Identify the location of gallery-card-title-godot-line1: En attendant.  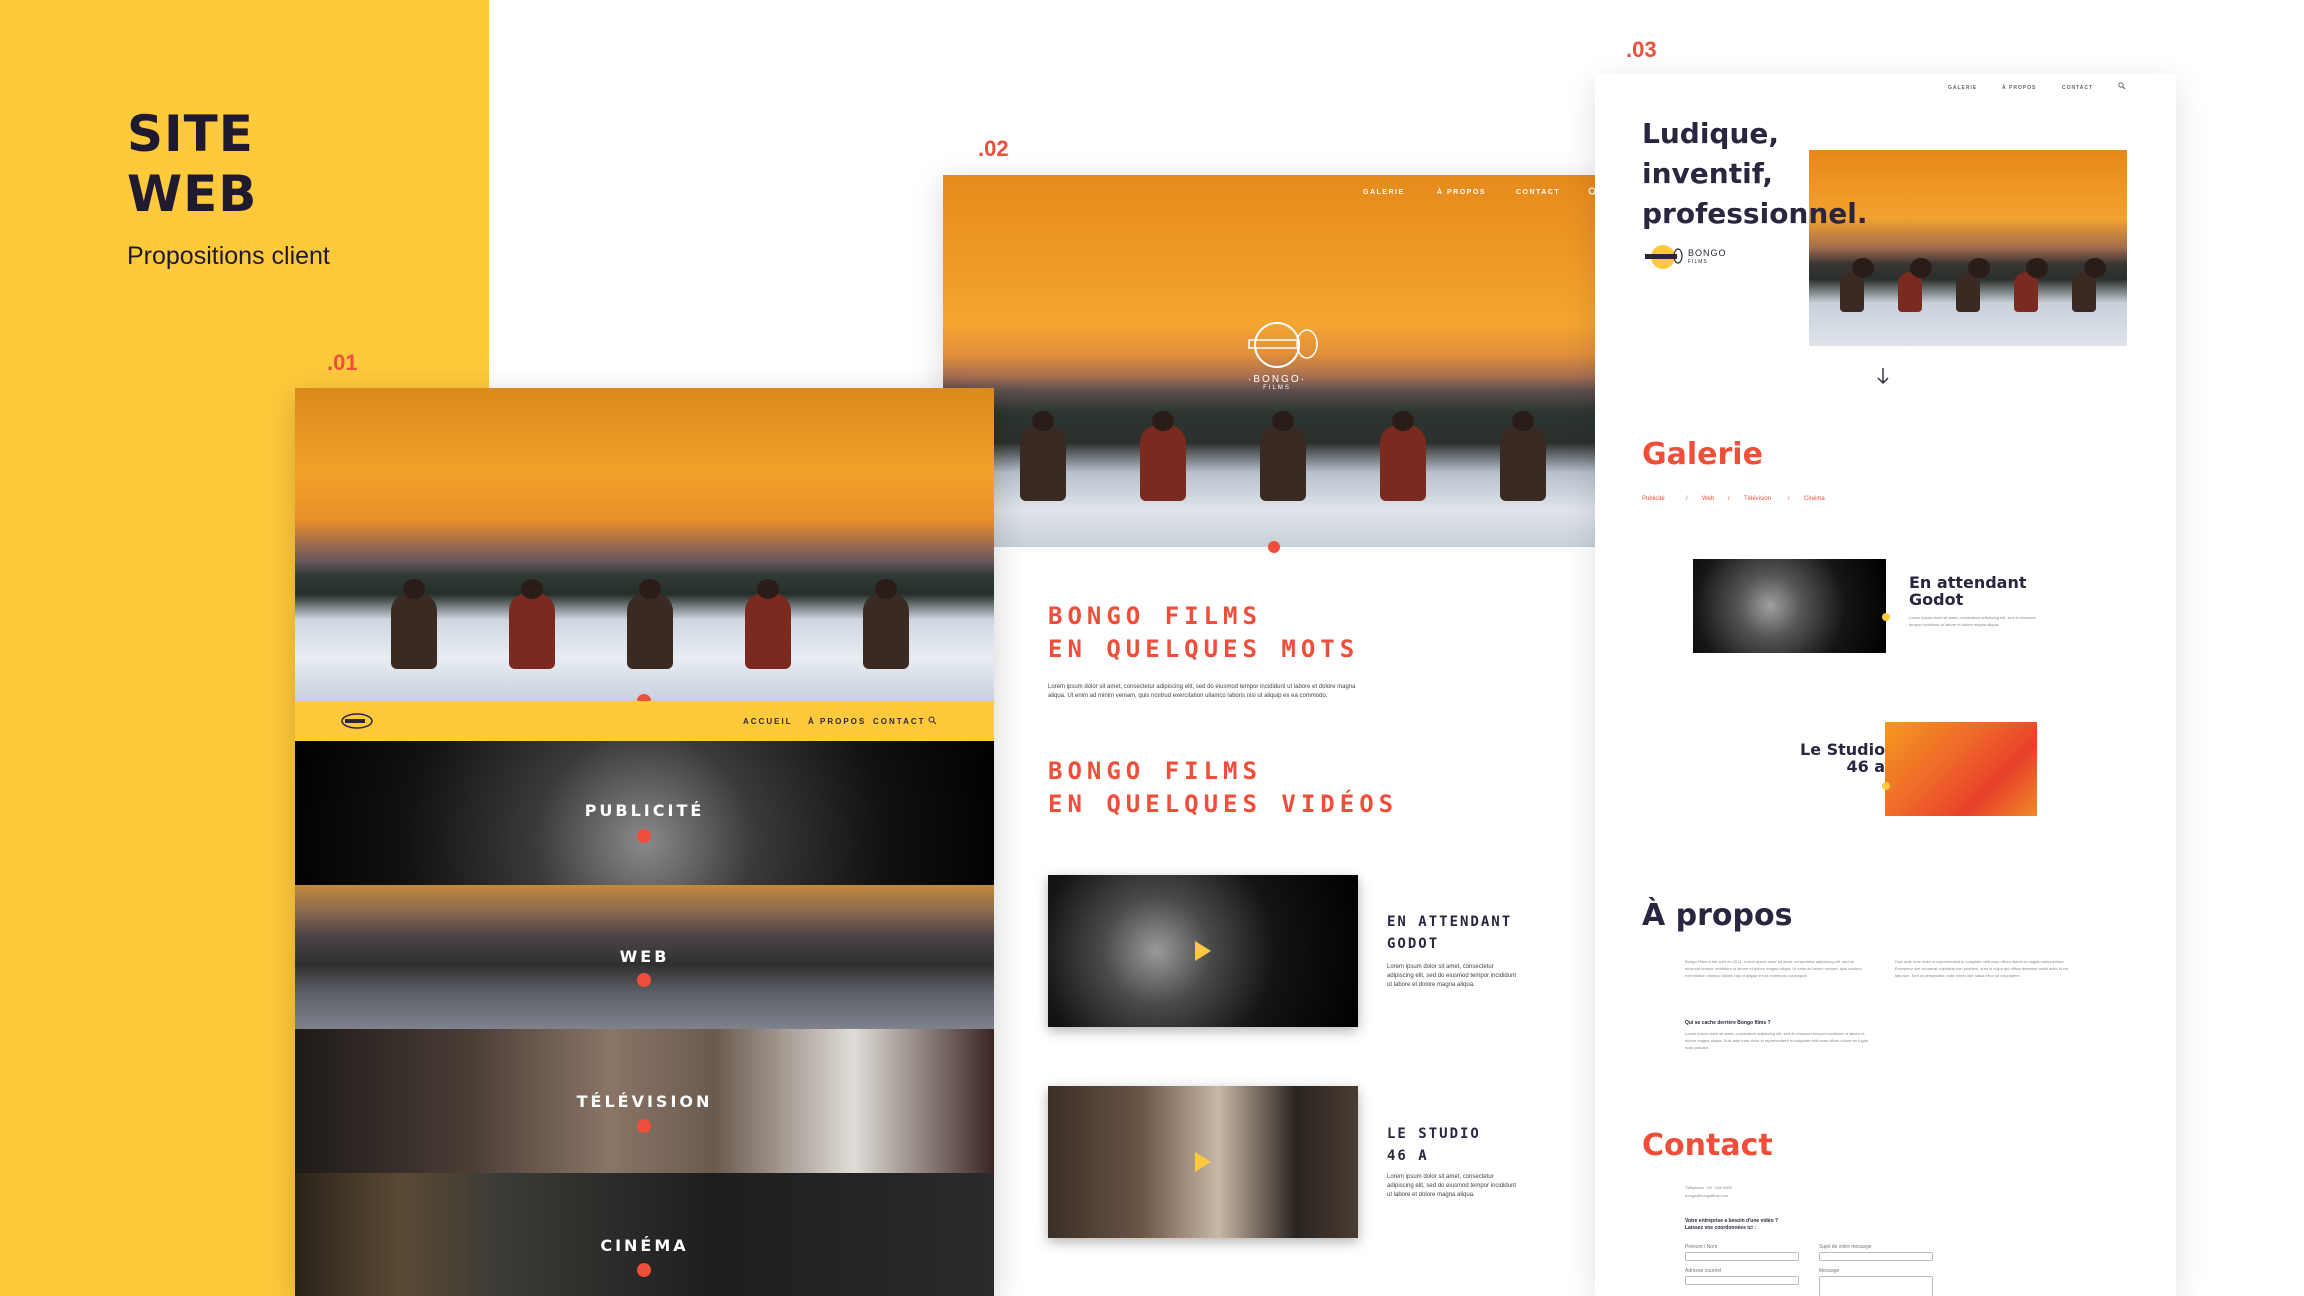
(1968, 582).